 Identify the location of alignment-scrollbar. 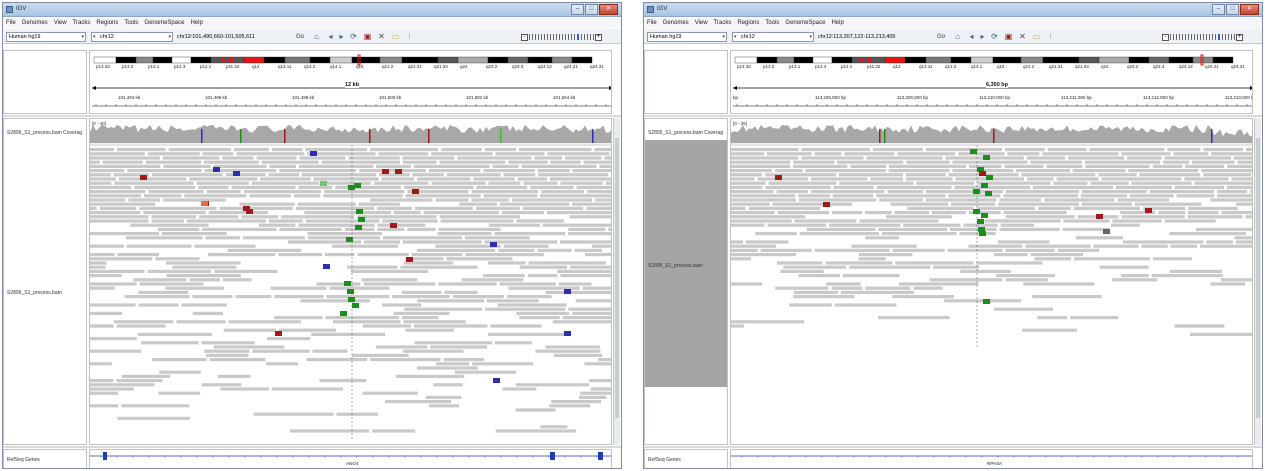
(1257, 281).